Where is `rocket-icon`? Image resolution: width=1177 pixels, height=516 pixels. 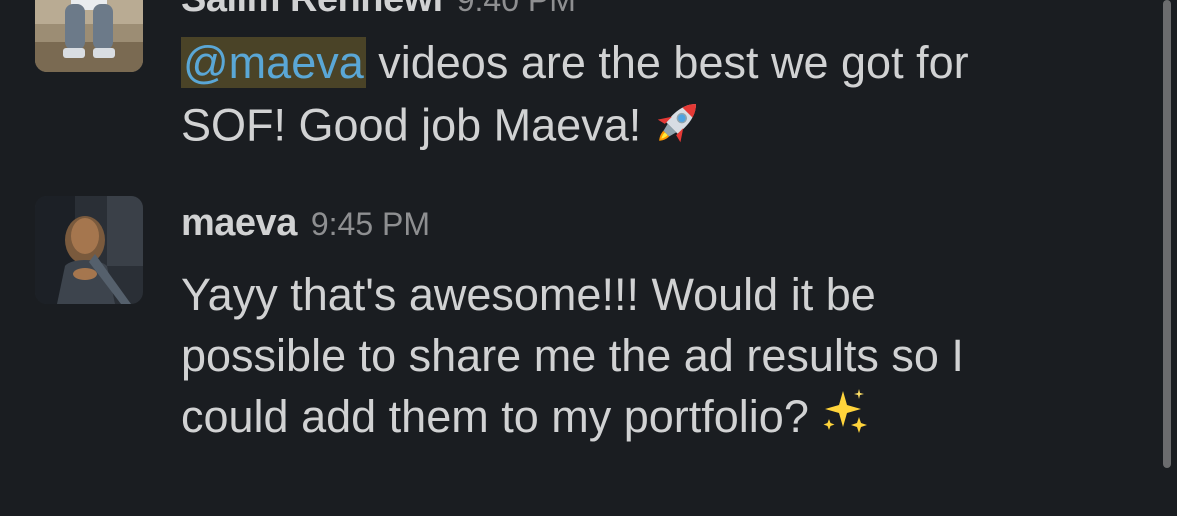
rocket-icon is located at coordinates (679, 128).